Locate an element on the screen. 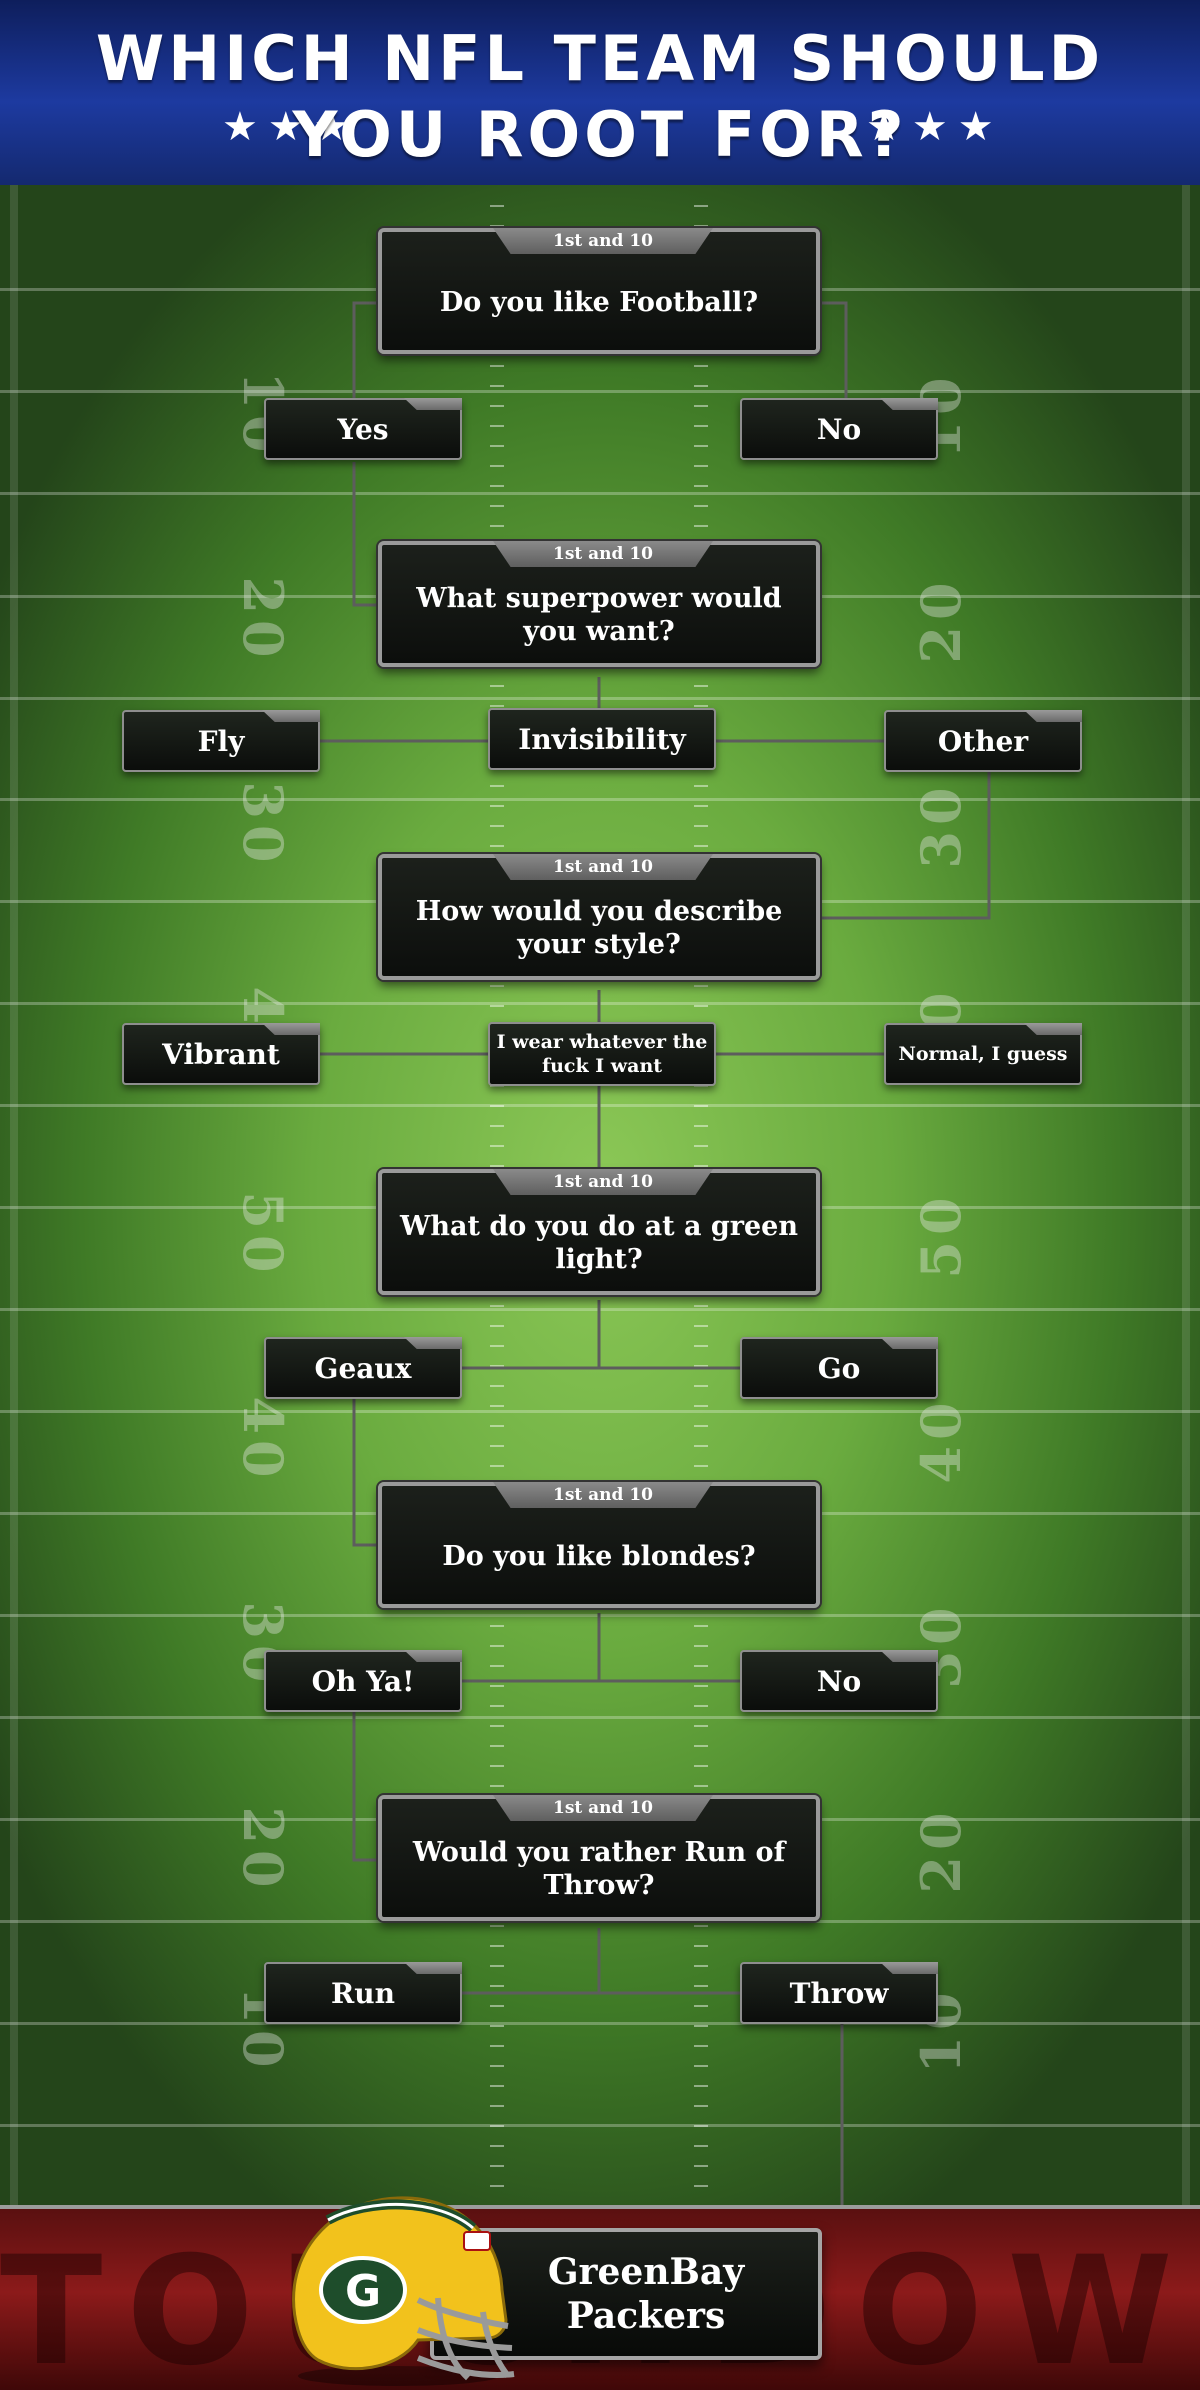 The height and width of the screenshot is (2390, 1200). question-text: What do you do at a green light? is located at coordinates (599, 1243).